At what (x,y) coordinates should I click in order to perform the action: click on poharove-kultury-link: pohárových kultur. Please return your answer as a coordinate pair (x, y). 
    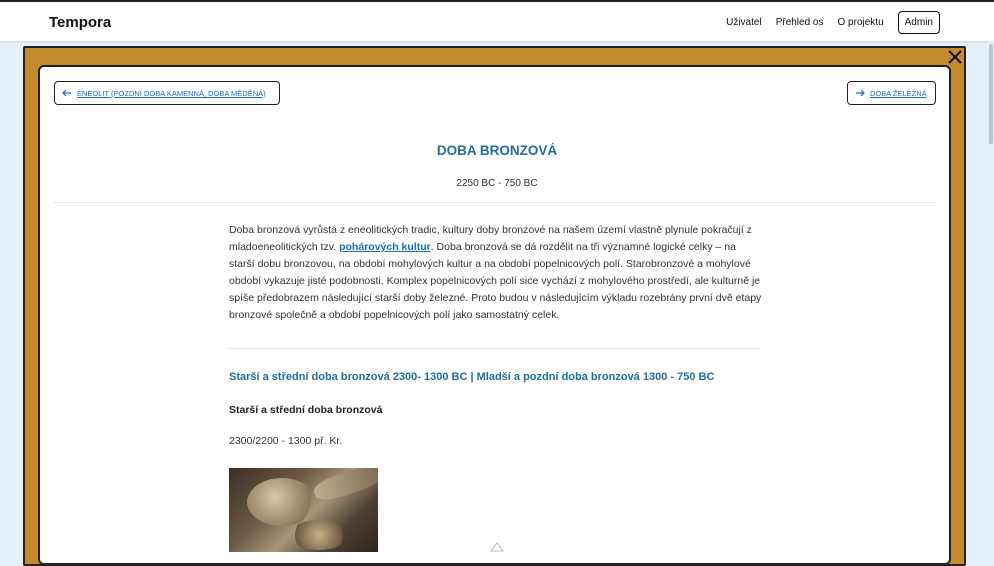
    Looking at the image, I should click on (385, 247).